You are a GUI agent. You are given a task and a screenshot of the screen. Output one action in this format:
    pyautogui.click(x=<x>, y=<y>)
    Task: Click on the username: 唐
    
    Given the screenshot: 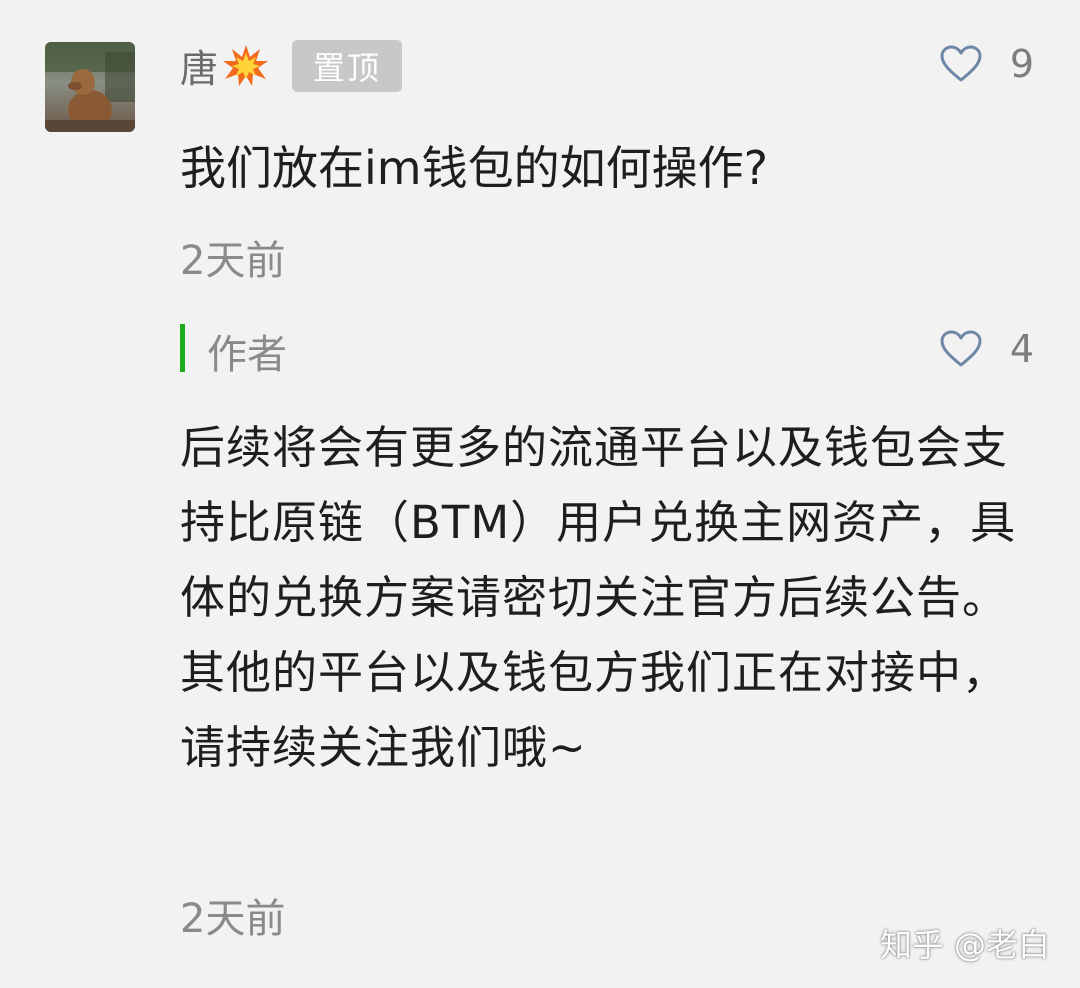 What is the action you would take?
    pyautogui.click(x=225, y=65)
    